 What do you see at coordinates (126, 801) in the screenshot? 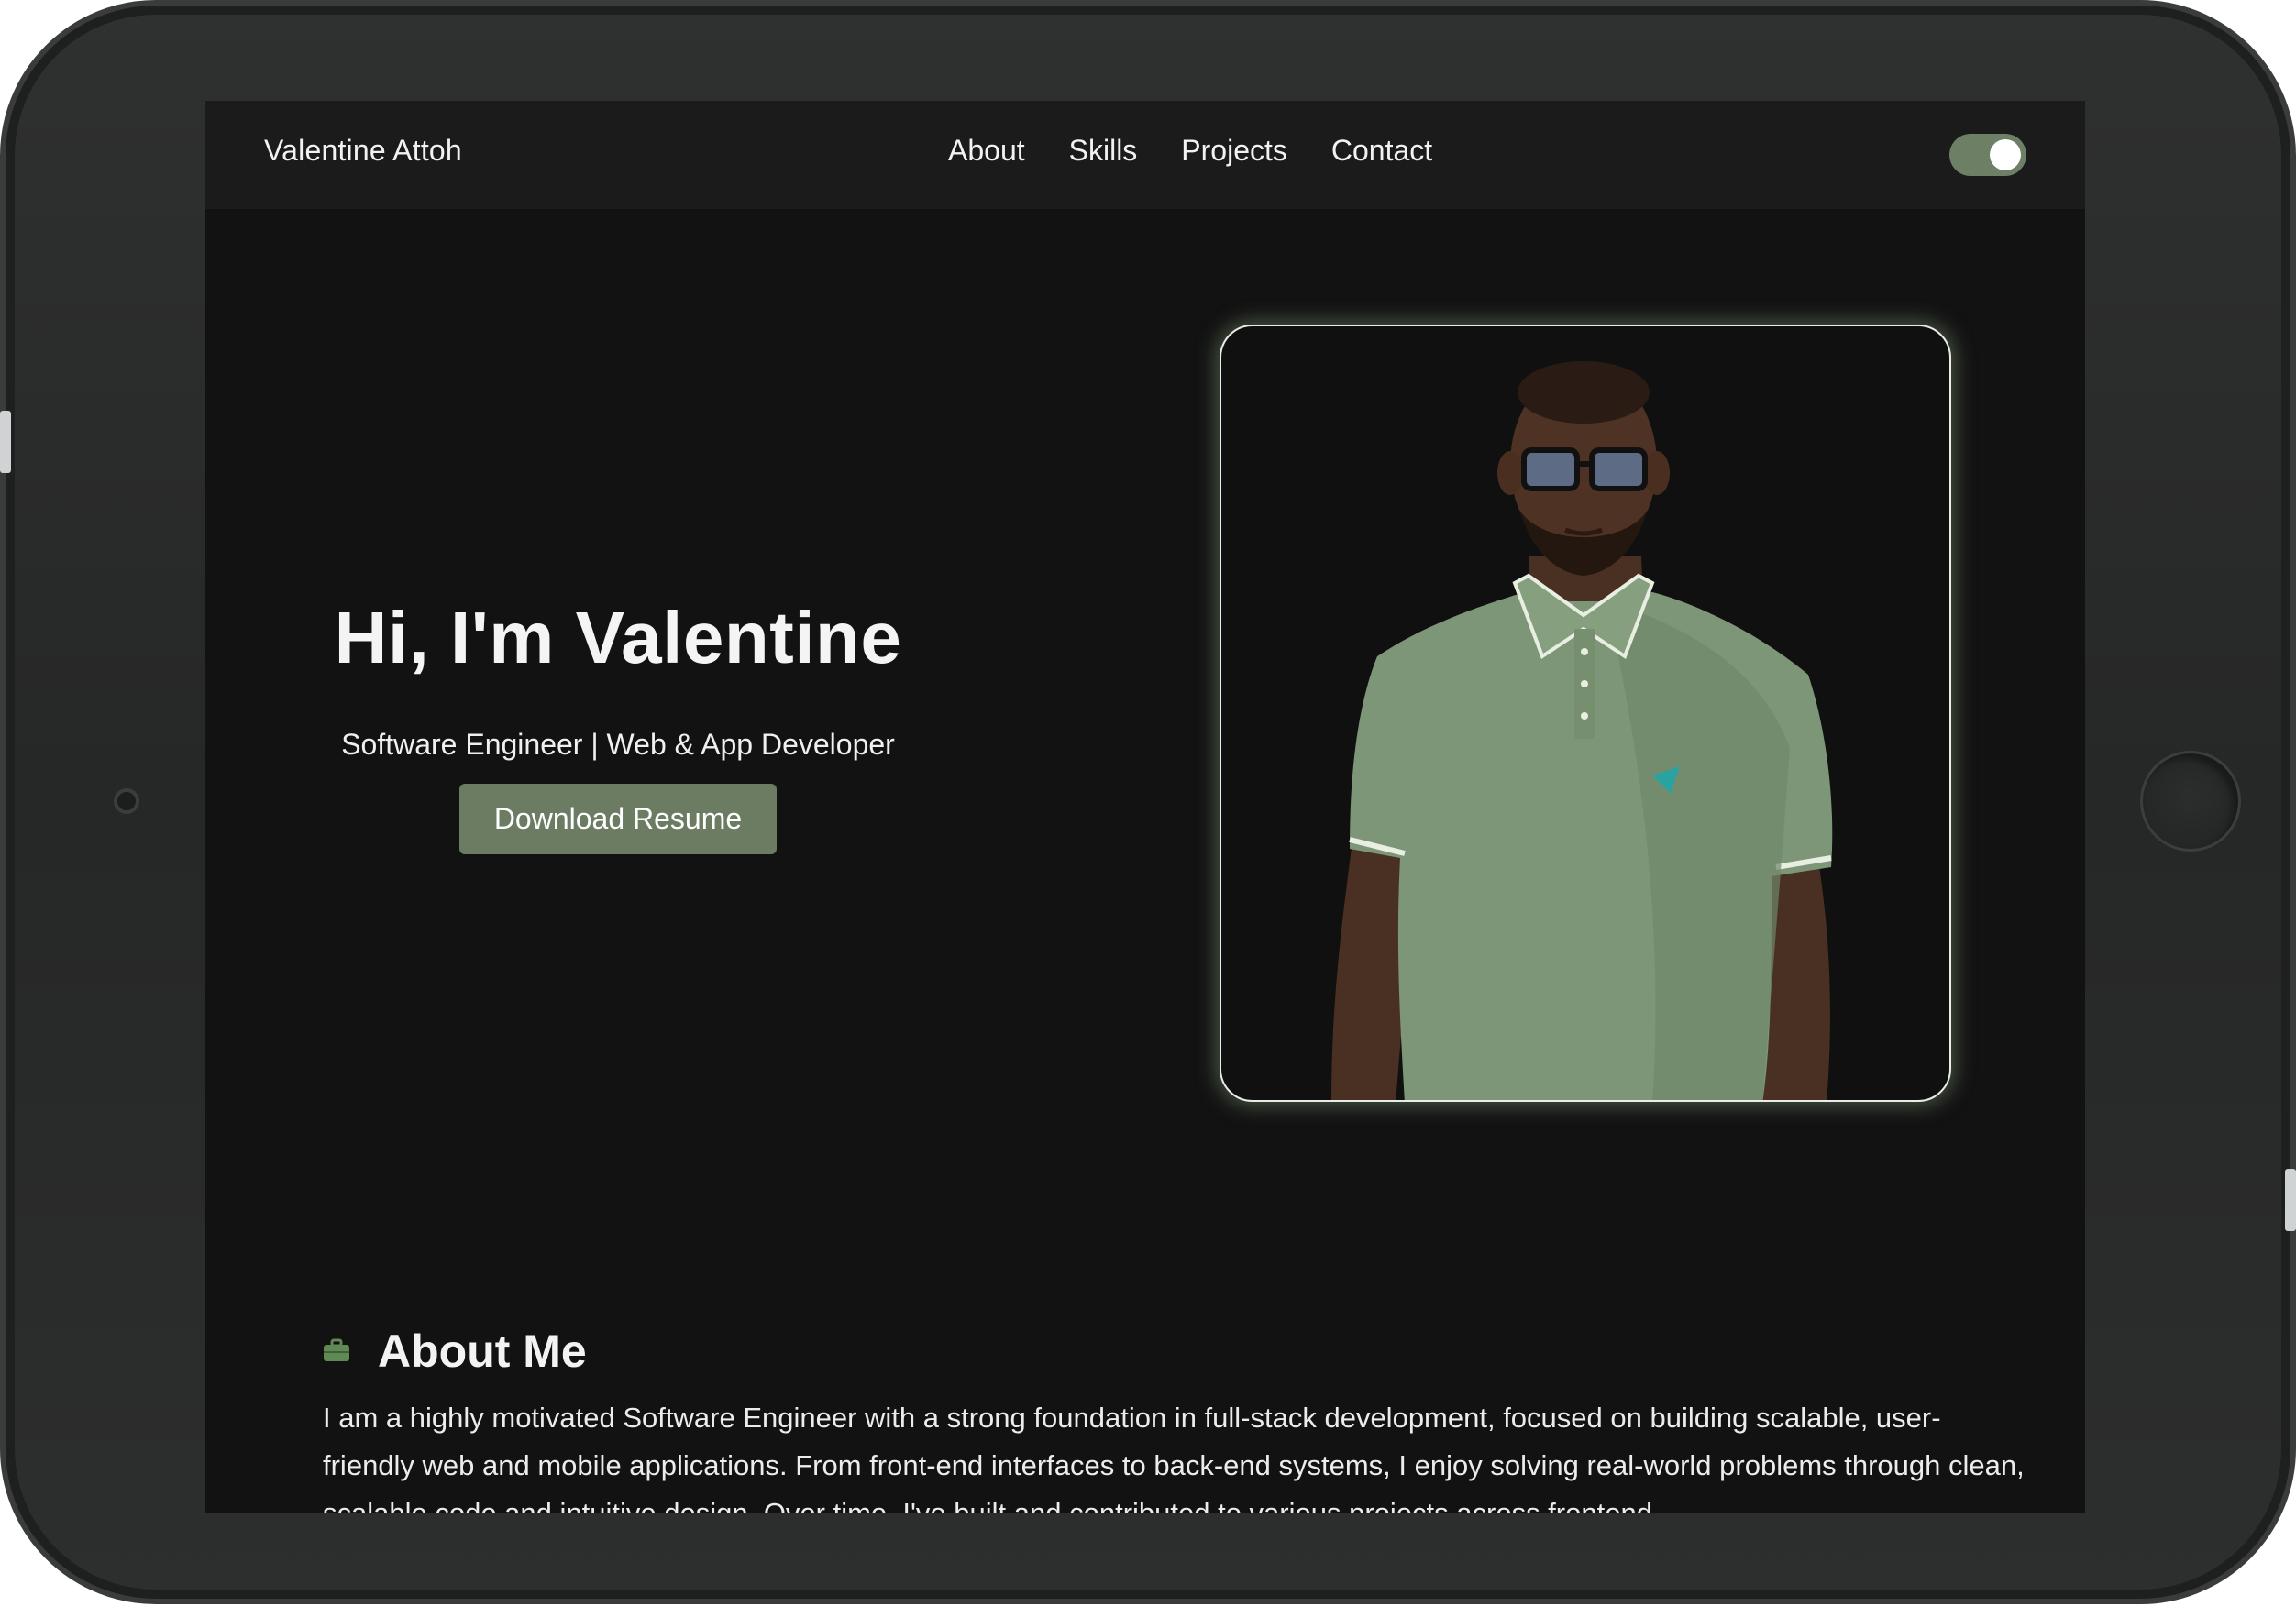
I see `front-camera` at bounding box center [126, 801].